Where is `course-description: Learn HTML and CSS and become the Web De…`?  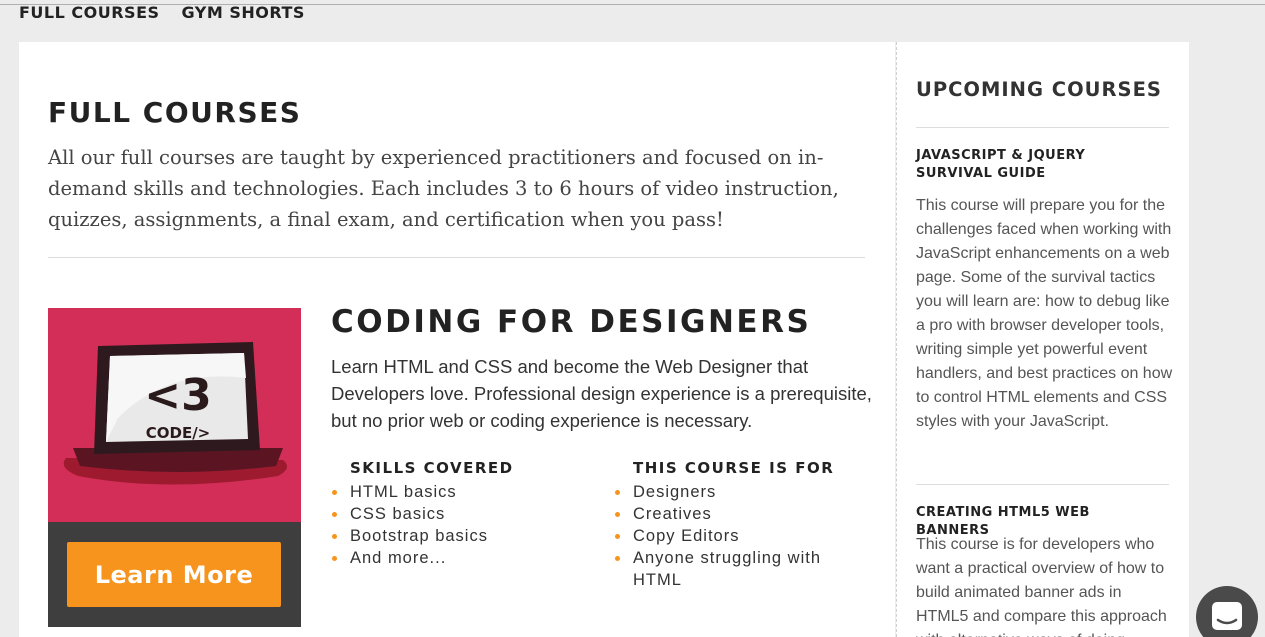 course-description: Learn HTML and CSS and become the Web De… is located at coordinates (601, 393).